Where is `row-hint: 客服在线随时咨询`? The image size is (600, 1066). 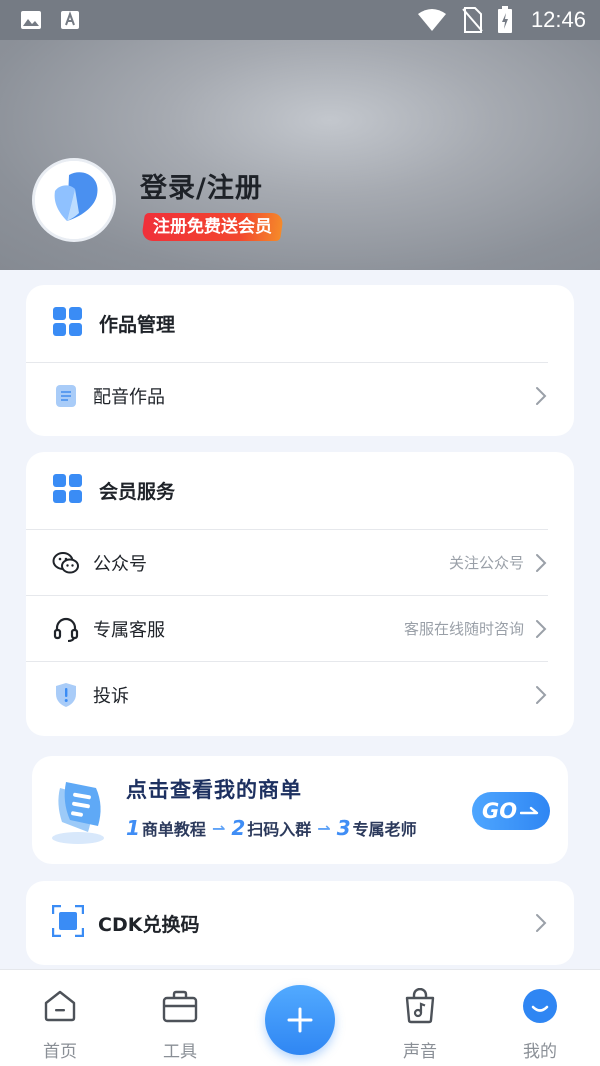 row-hint: 客服在线随时咨询 is located at coordinates (463, 629).